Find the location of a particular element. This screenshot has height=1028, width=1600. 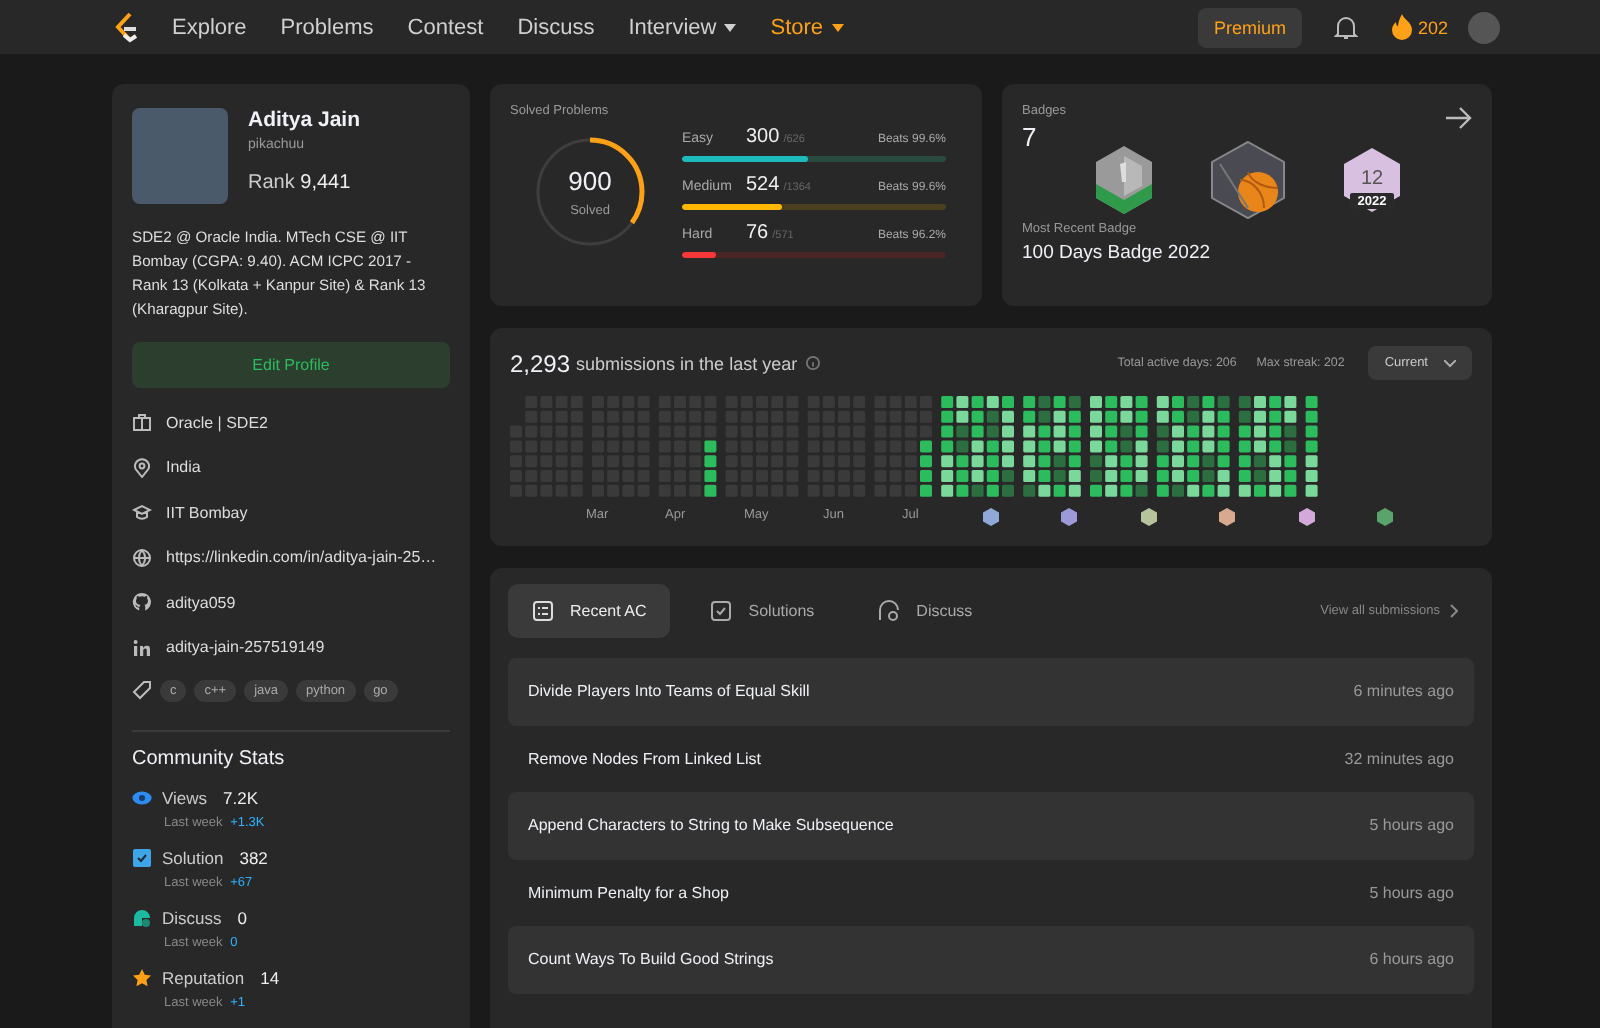

stat-value: 382 is located at coordinates (253, 858).